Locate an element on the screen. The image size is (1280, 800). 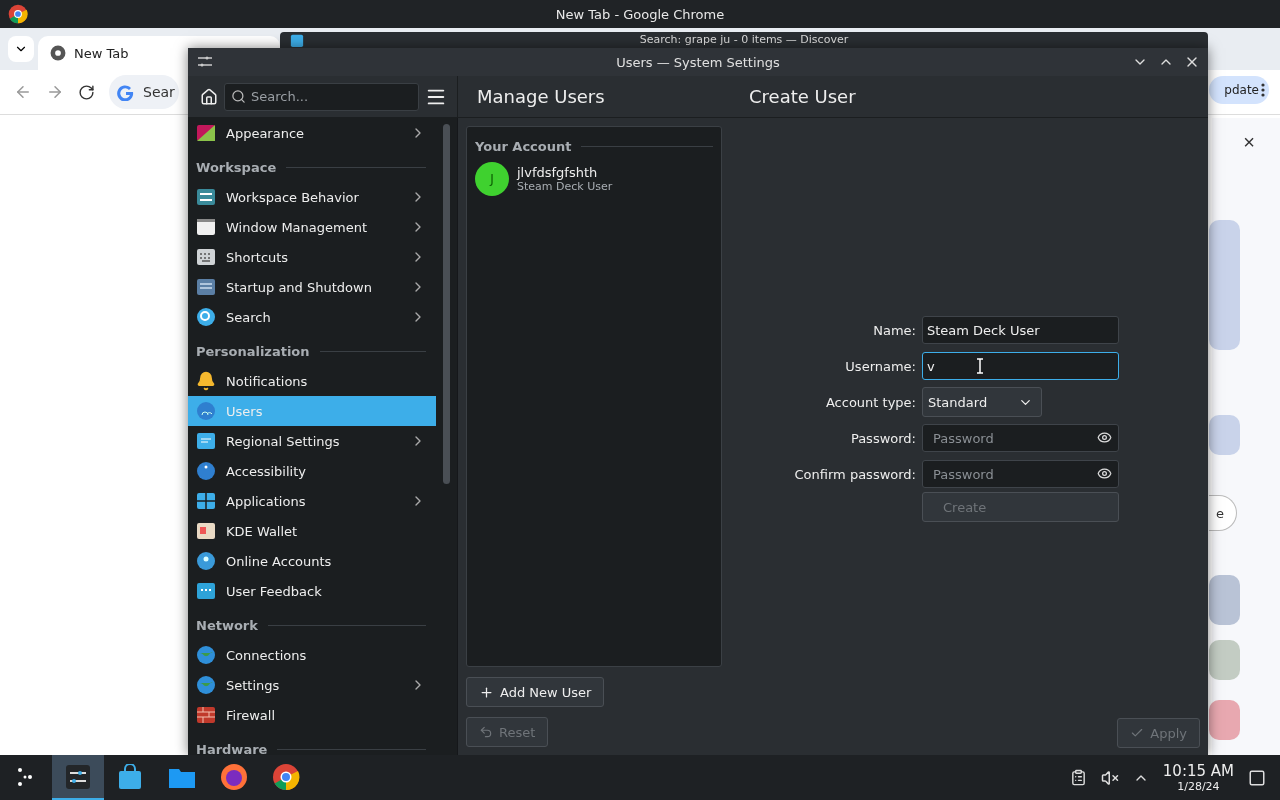
muted-speaker-icon is located at coordinates (1109, 777).